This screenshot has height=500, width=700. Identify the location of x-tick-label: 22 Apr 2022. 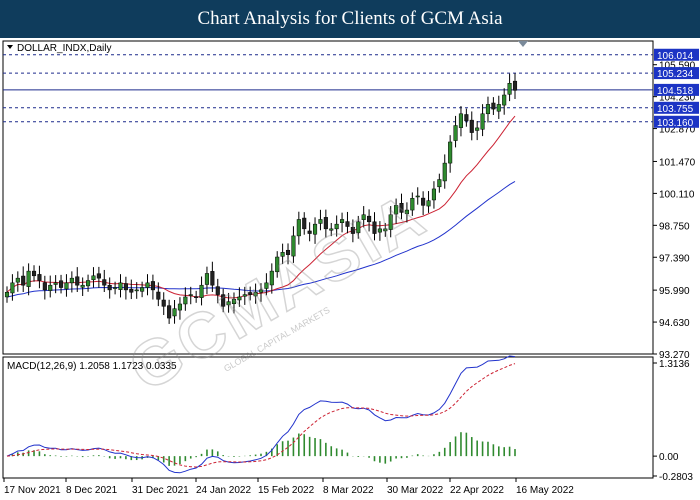
(477, 490).